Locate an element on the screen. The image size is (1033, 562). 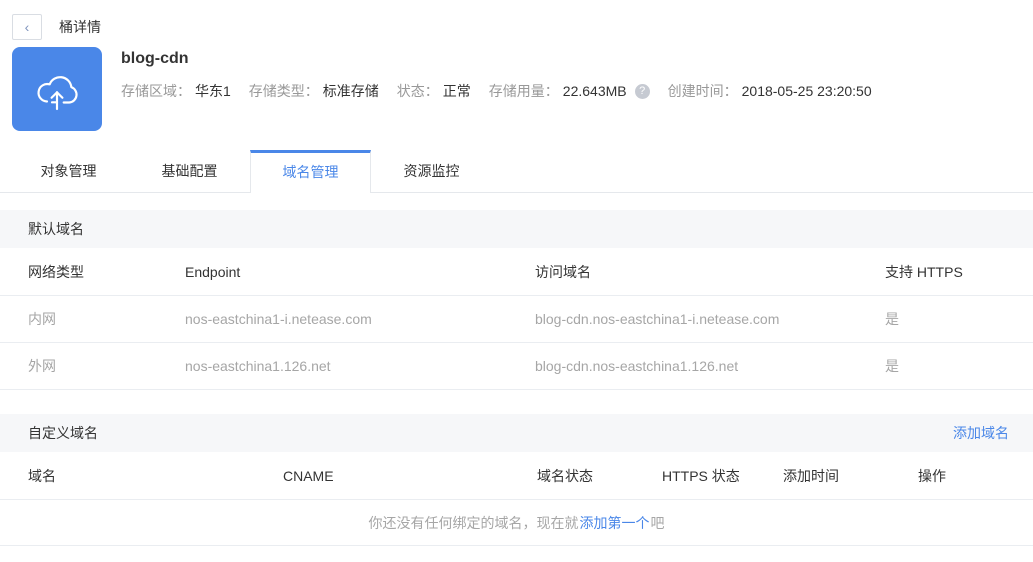
col-header-network-type: 网络类型 is located at coordinates (56, 271).